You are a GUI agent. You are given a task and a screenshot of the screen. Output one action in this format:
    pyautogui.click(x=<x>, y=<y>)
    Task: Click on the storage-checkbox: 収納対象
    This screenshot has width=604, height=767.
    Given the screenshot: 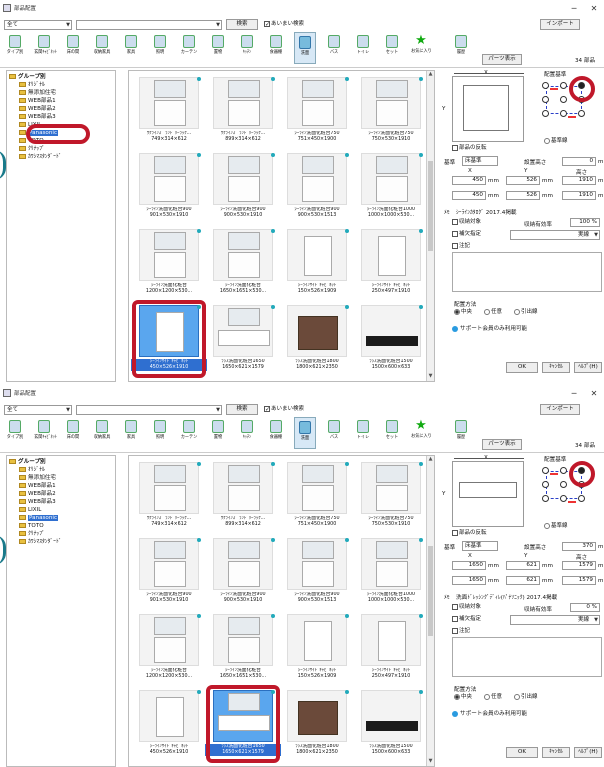 What is the action you would take?
    pyautogui.click(x=466, y=607)
    